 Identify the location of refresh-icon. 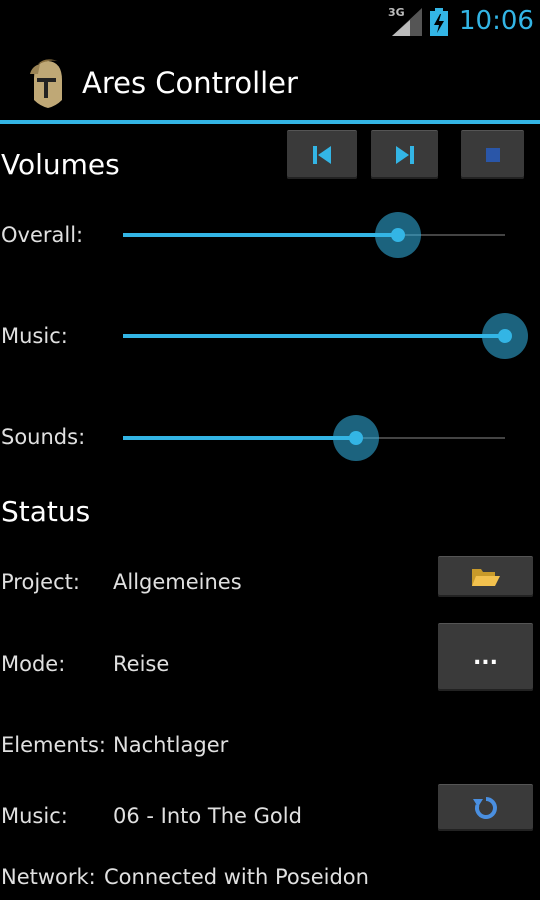
(484, 808).